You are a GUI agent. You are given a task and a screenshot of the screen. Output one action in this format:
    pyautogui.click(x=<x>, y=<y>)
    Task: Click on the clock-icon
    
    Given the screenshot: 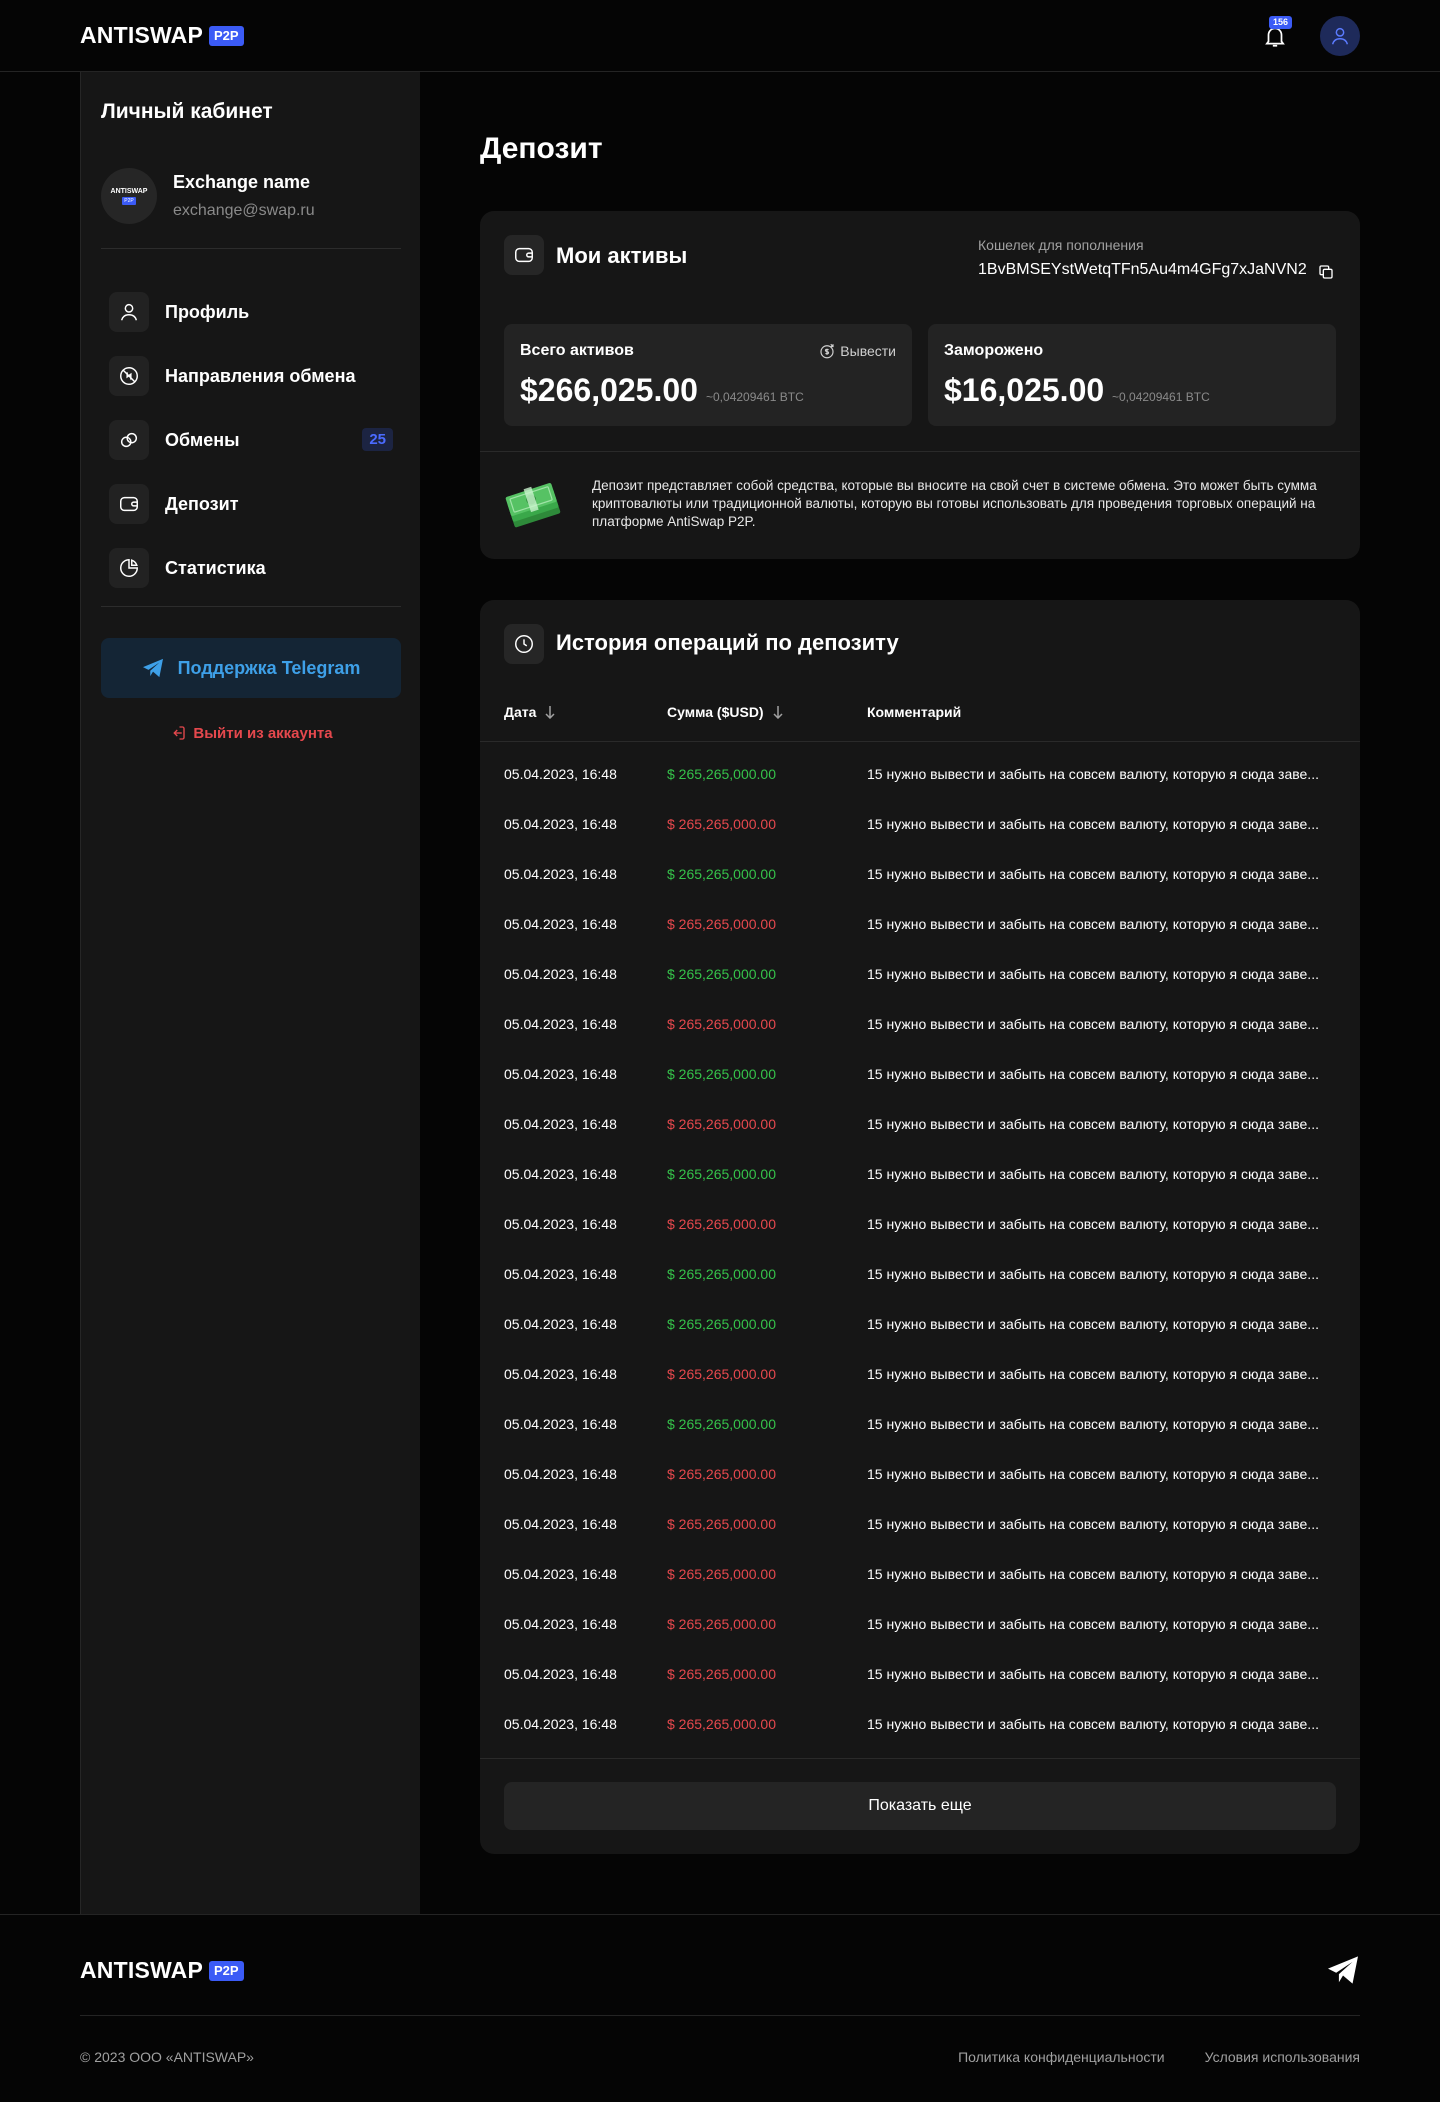 What is the action you would take?
    pyautogui.click(x=524, y=644)
    